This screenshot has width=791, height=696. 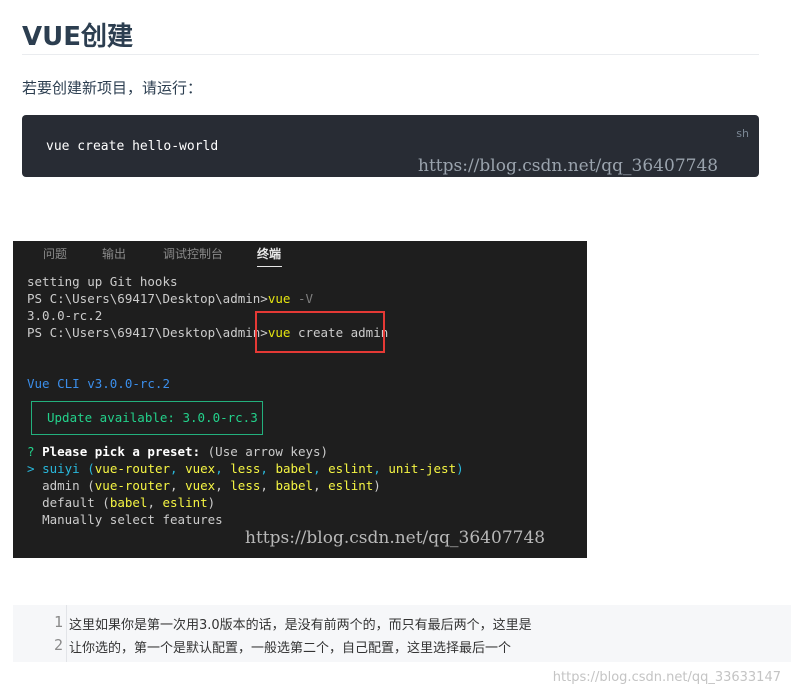 I want to click on feature: unit-jest, so click(x=422, y=468).